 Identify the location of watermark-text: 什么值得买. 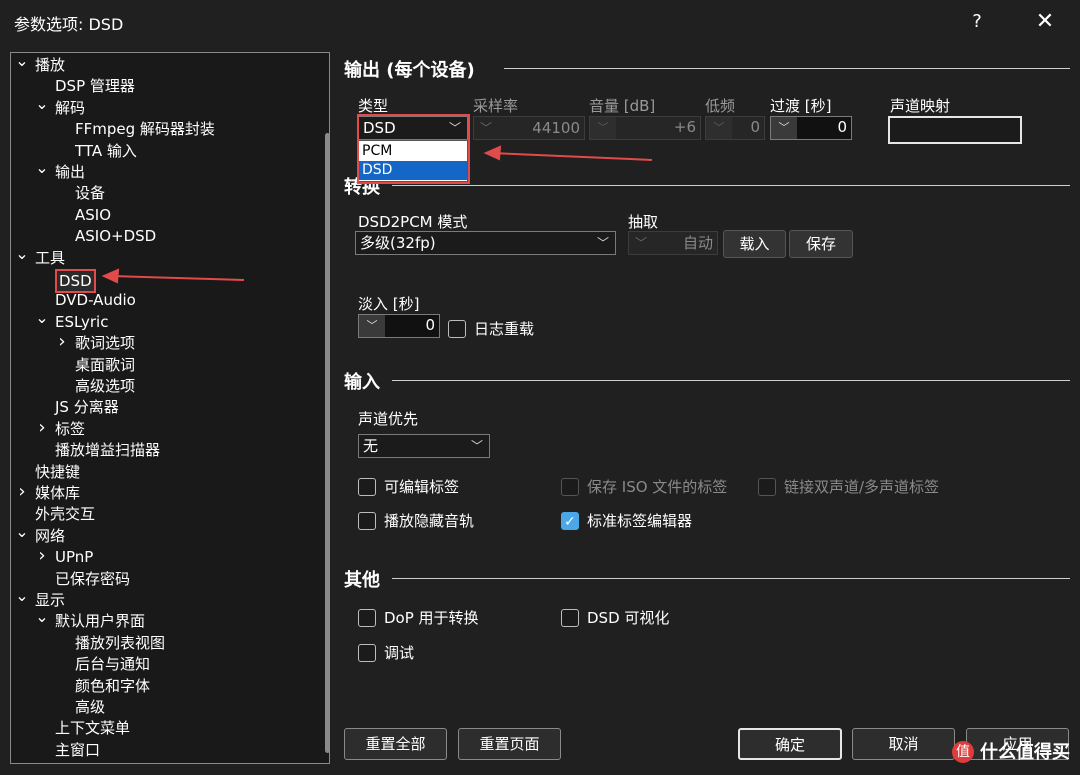
(1025, 752).